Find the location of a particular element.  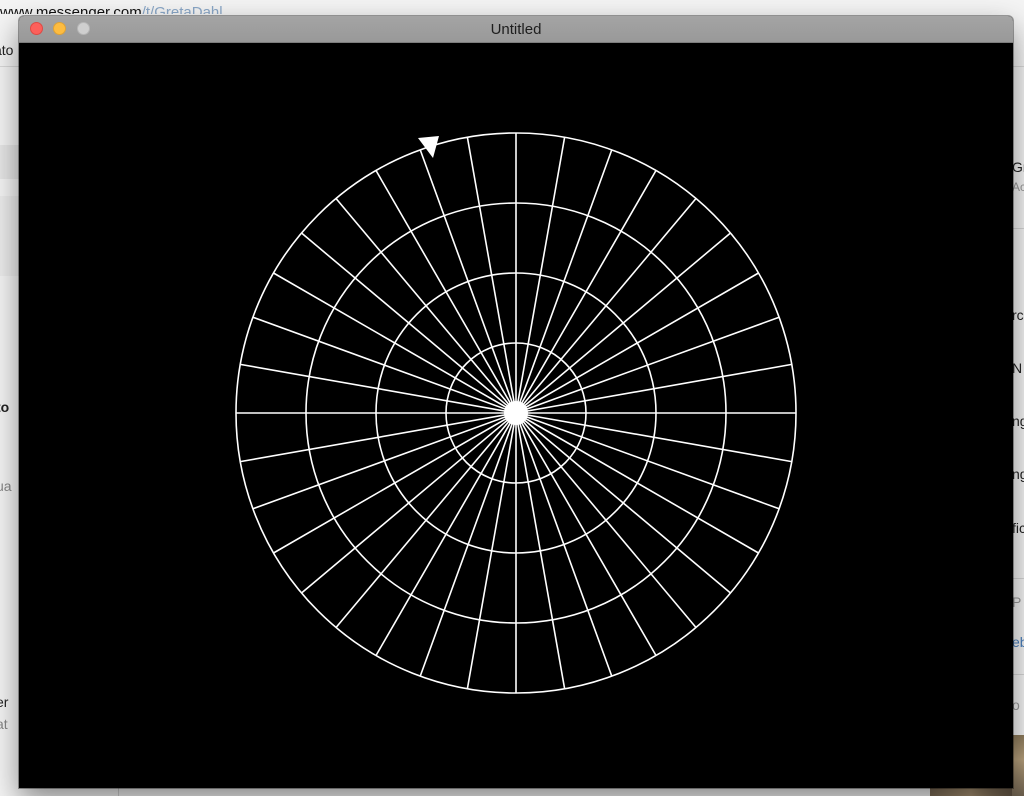

background-right-text: P is located at coordinates (1017, 602).